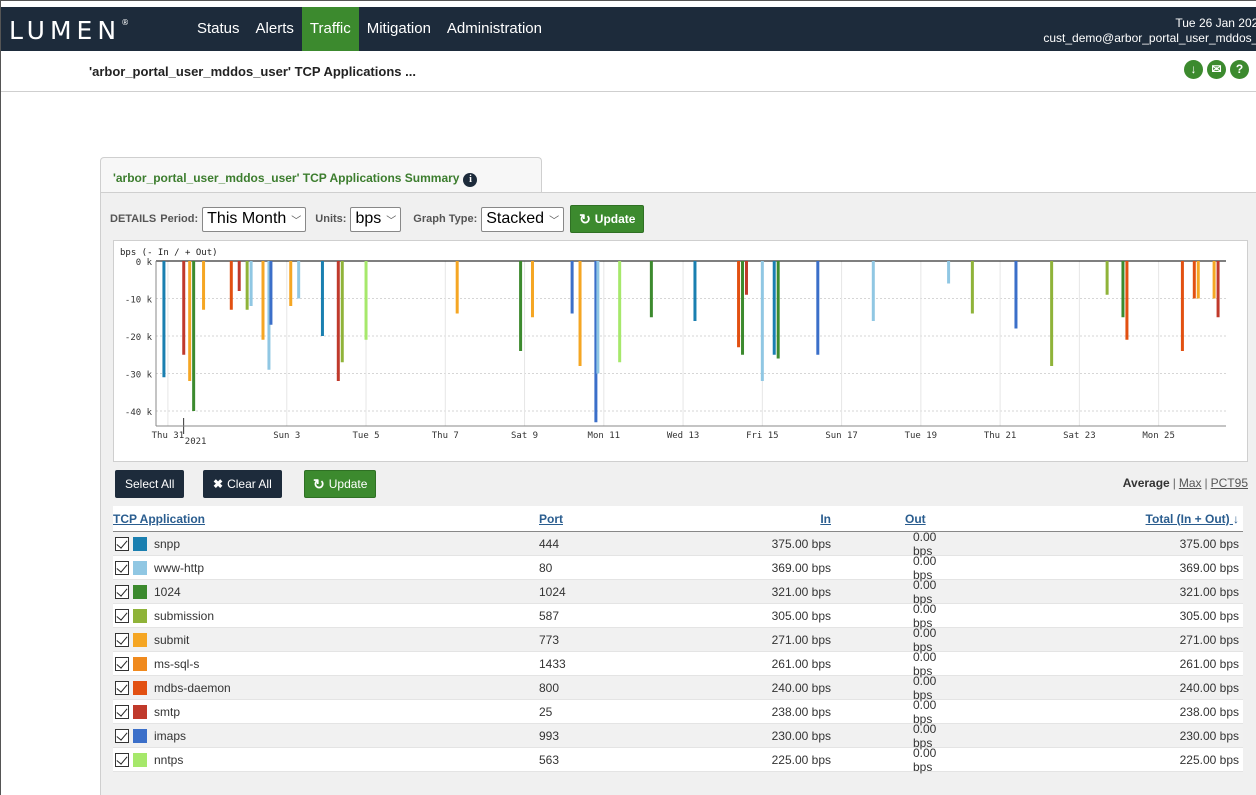  What do you see at coordinates (678, 664) in the screenshot?
I see `table-row: ms-sql-s 1433 261.00 bps 0.00 bps 261.00 bps` at bounding box center [678, 664].